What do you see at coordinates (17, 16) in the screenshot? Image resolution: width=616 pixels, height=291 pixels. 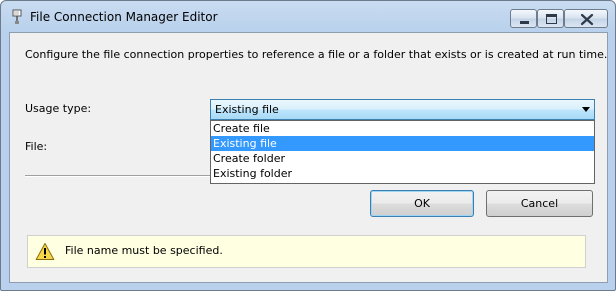 I see `file-connection-icon` at bounding box center [17, 16].